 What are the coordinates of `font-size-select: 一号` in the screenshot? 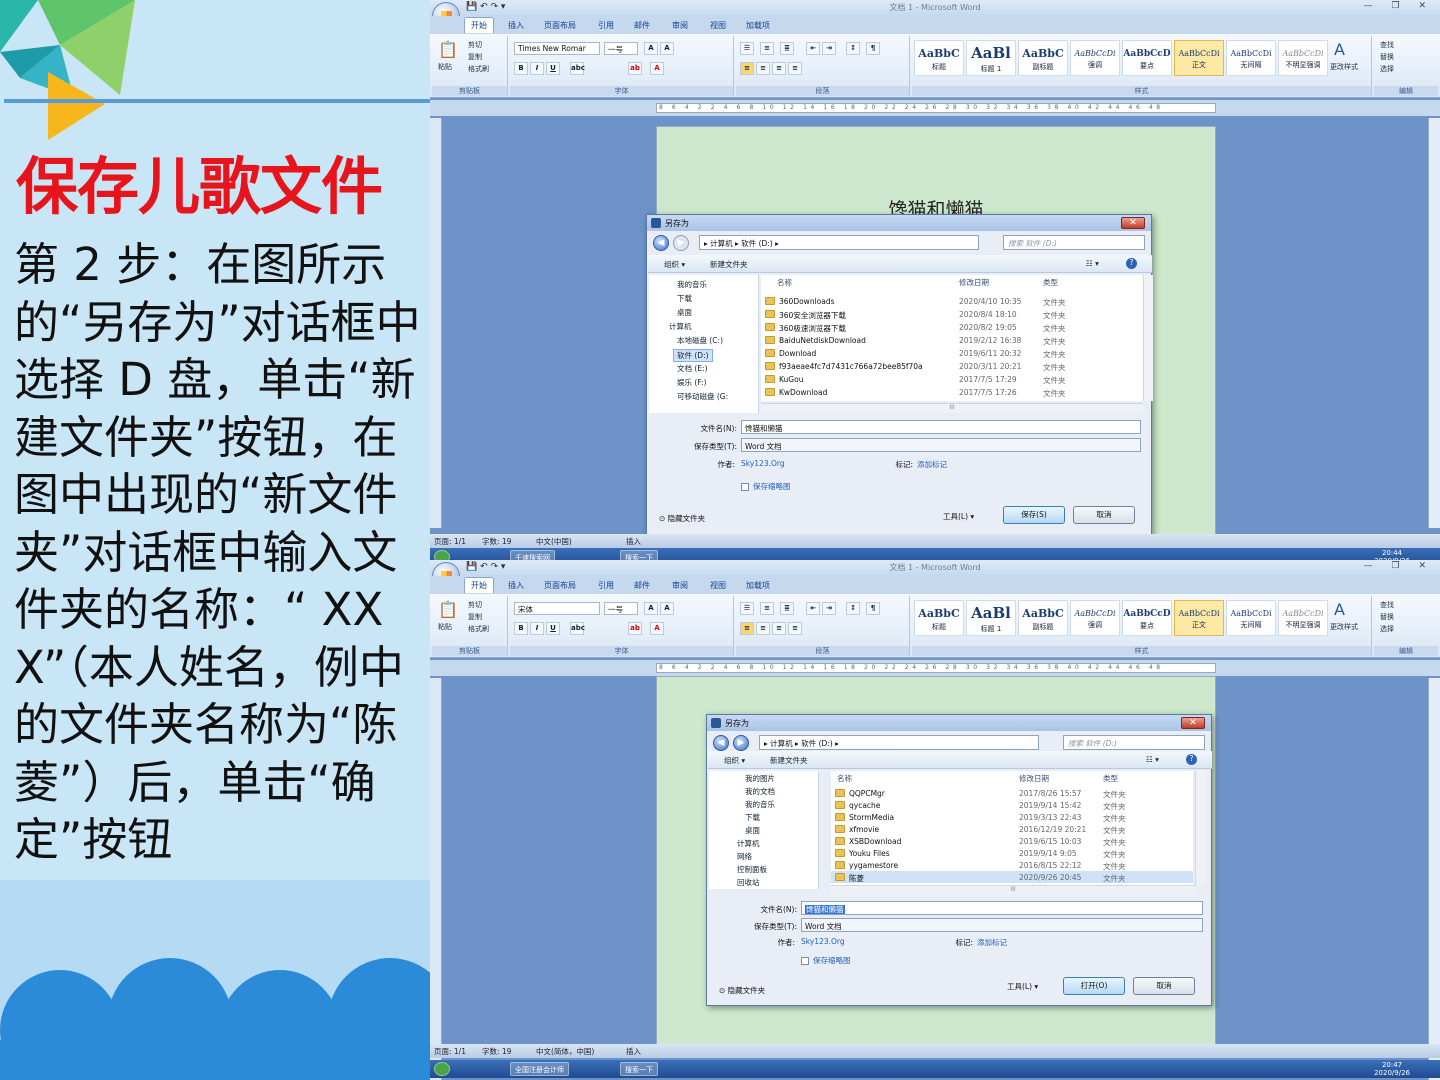 It's located at (621, 48).